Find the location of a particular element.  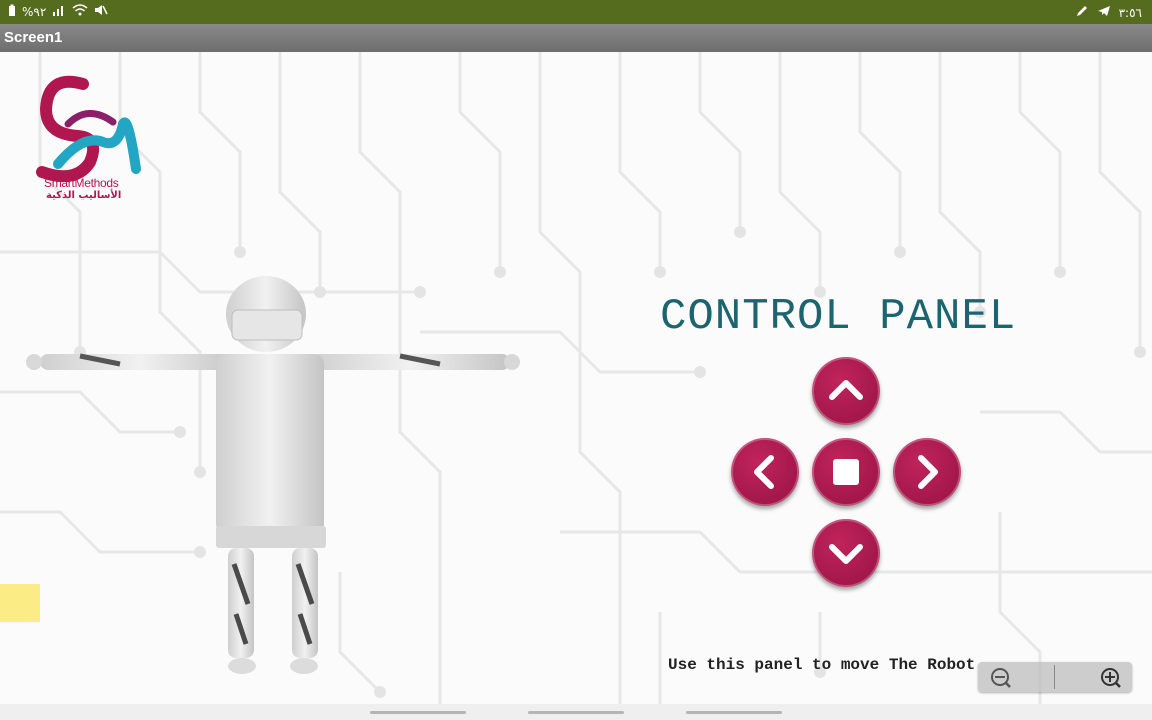

battery-icon is located at coordinates (12, 11).